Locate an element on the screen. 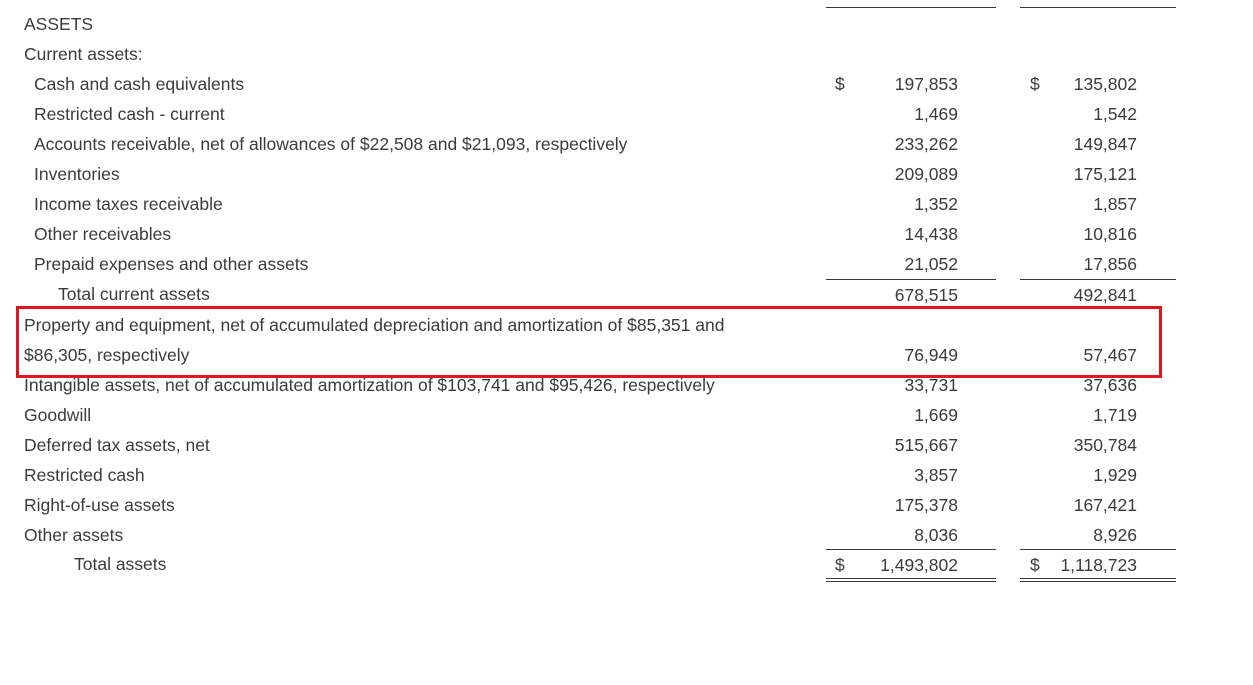  value-prior: 135,802 is located at coordinates (1105, 84).